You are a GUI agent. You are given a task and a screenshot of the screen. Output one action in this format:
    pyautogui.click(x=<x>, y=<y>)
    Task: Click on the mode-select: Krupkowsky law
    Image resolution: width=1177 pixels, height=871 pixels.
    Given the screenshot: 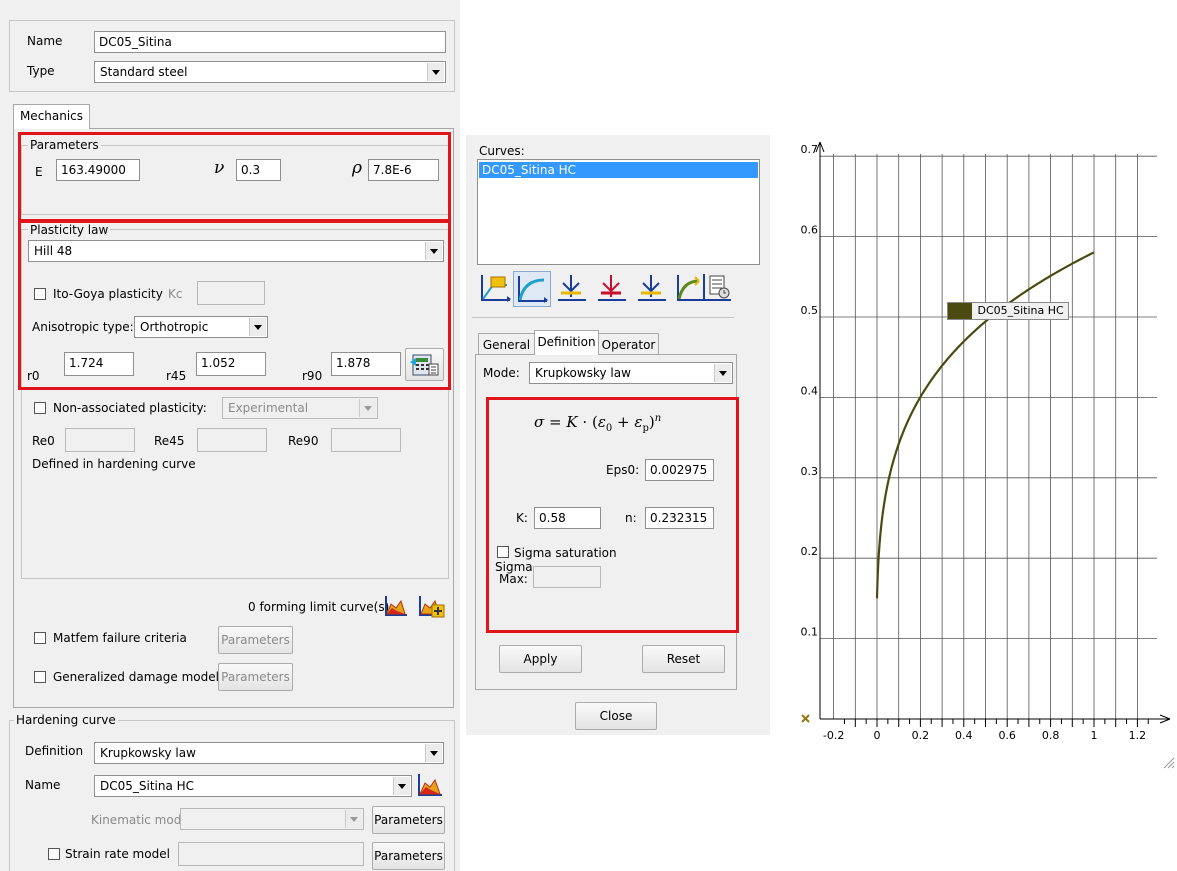 What is the action you would take?
    pyautogui.click(x=631, y=373)
    